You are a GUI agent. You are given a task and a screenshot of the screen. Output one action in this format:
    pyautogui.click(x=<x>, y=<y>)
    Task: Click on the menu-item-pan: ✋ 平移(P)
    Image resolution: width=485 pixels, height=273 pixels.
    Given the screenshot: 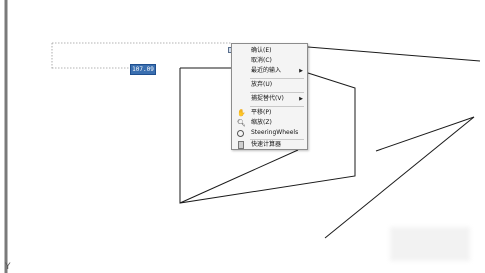 What is the action you would take?
    pyautogui.click(x=269, y=113)
    